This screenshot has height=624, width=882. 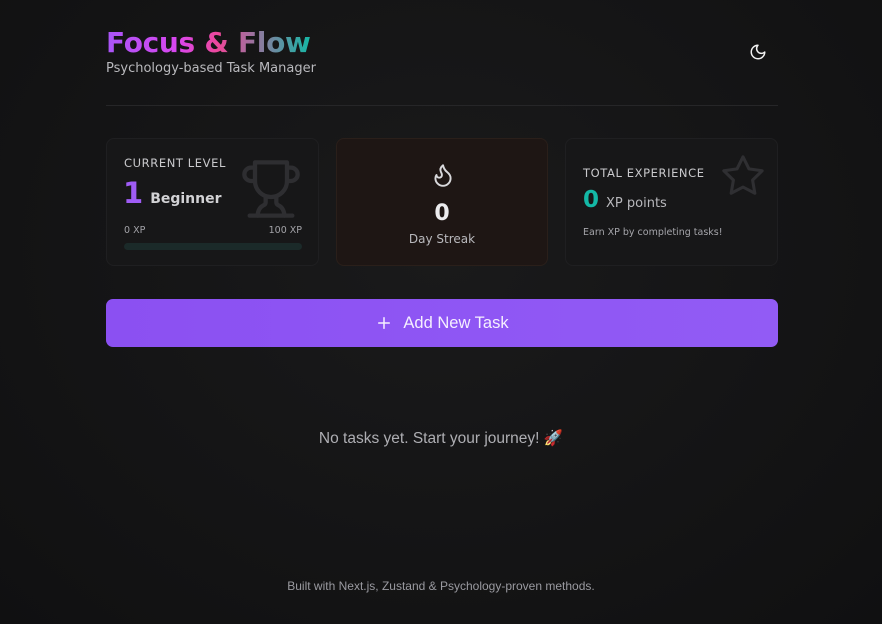 I want to click on experience-unit: XP points, so click(x=636, y=203).